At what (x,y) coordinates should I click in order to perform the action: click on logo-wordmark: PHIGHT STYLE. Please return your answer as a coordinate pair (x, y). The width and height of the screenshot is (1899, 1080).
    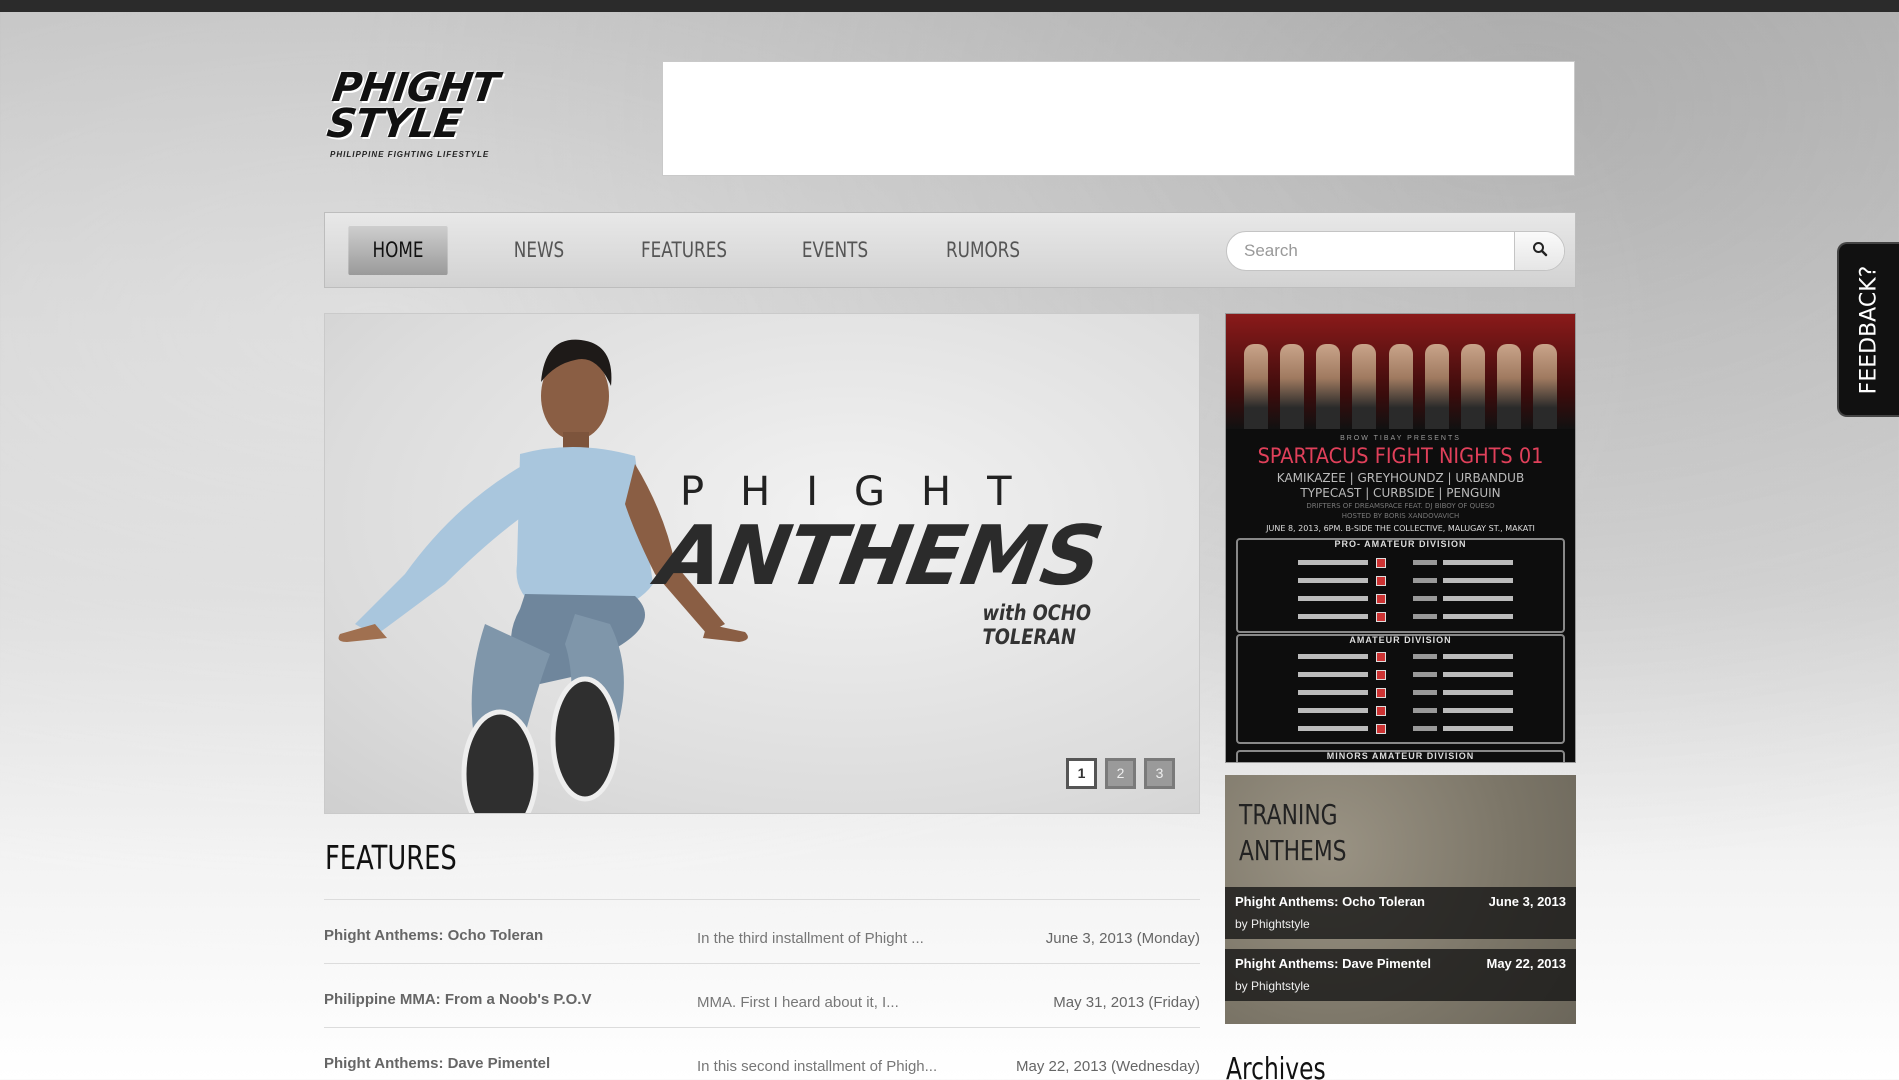
    Looking at the image, I should click on (413, 106).